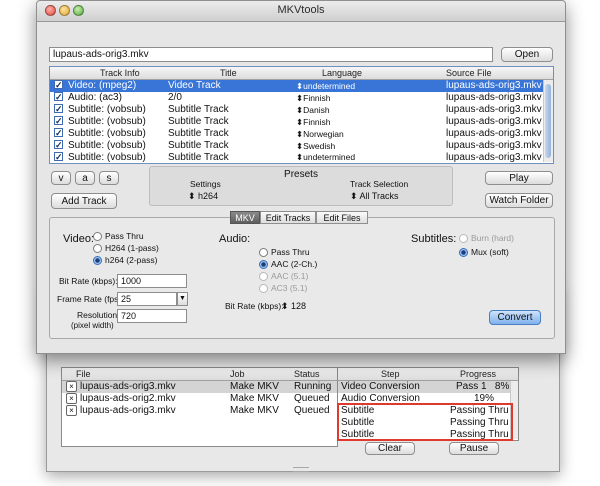 The image size is (600, 486). I want to click on track-language-value: Finnish, so click(317, 122).